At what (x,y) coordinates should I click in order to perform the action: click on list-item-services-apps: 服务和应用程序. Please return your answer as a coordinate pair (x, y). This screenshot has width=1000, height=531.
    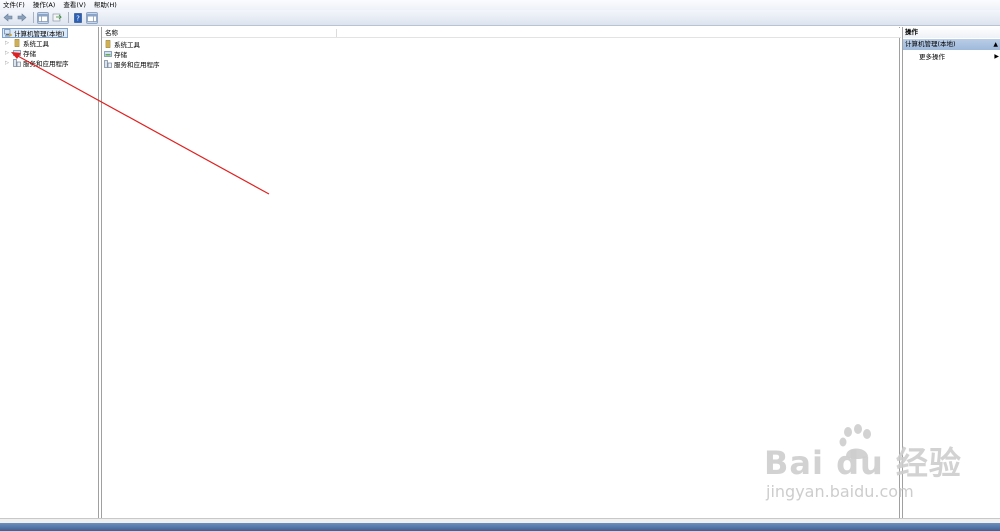
    Looking at the image, I should click on (132, 64).